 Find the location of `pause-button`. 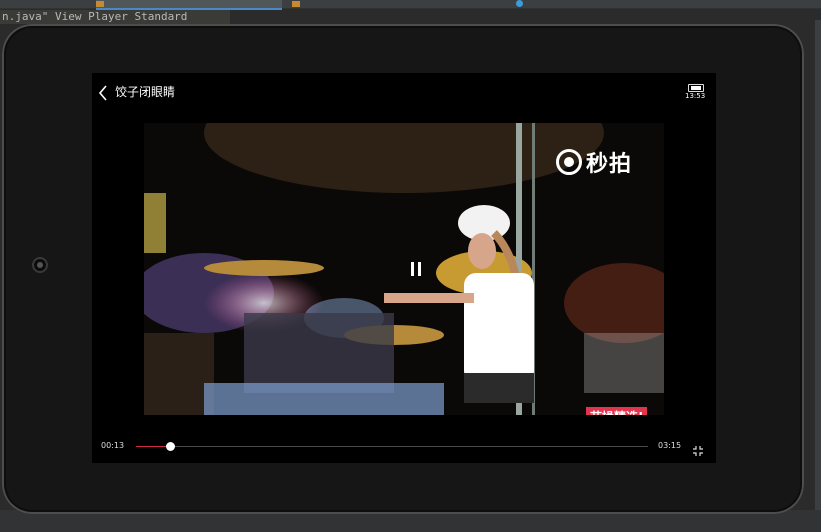

pause-button is located at coordinates (416, 269).